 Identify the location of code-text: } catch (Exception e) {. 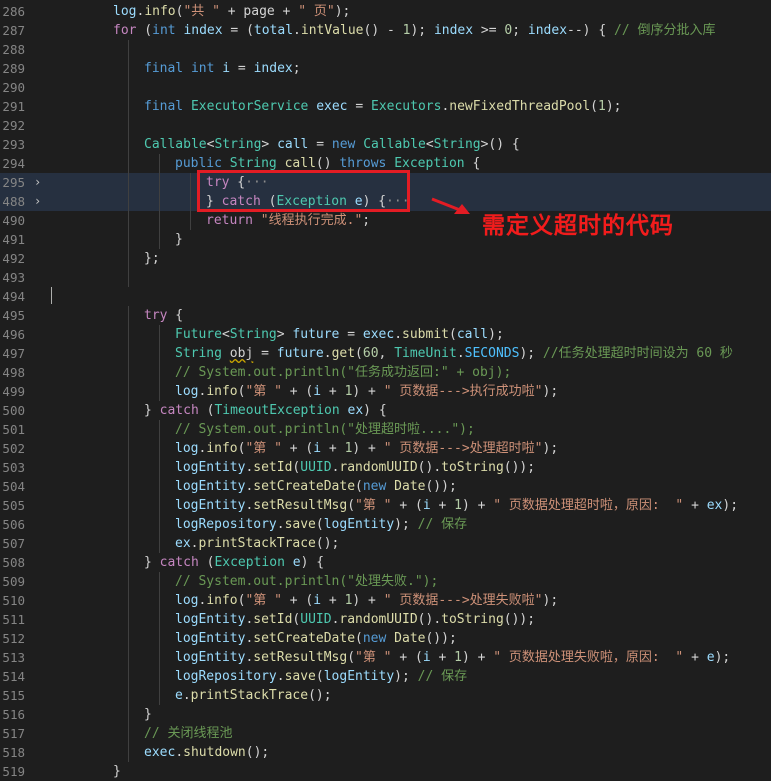
(234, 562).